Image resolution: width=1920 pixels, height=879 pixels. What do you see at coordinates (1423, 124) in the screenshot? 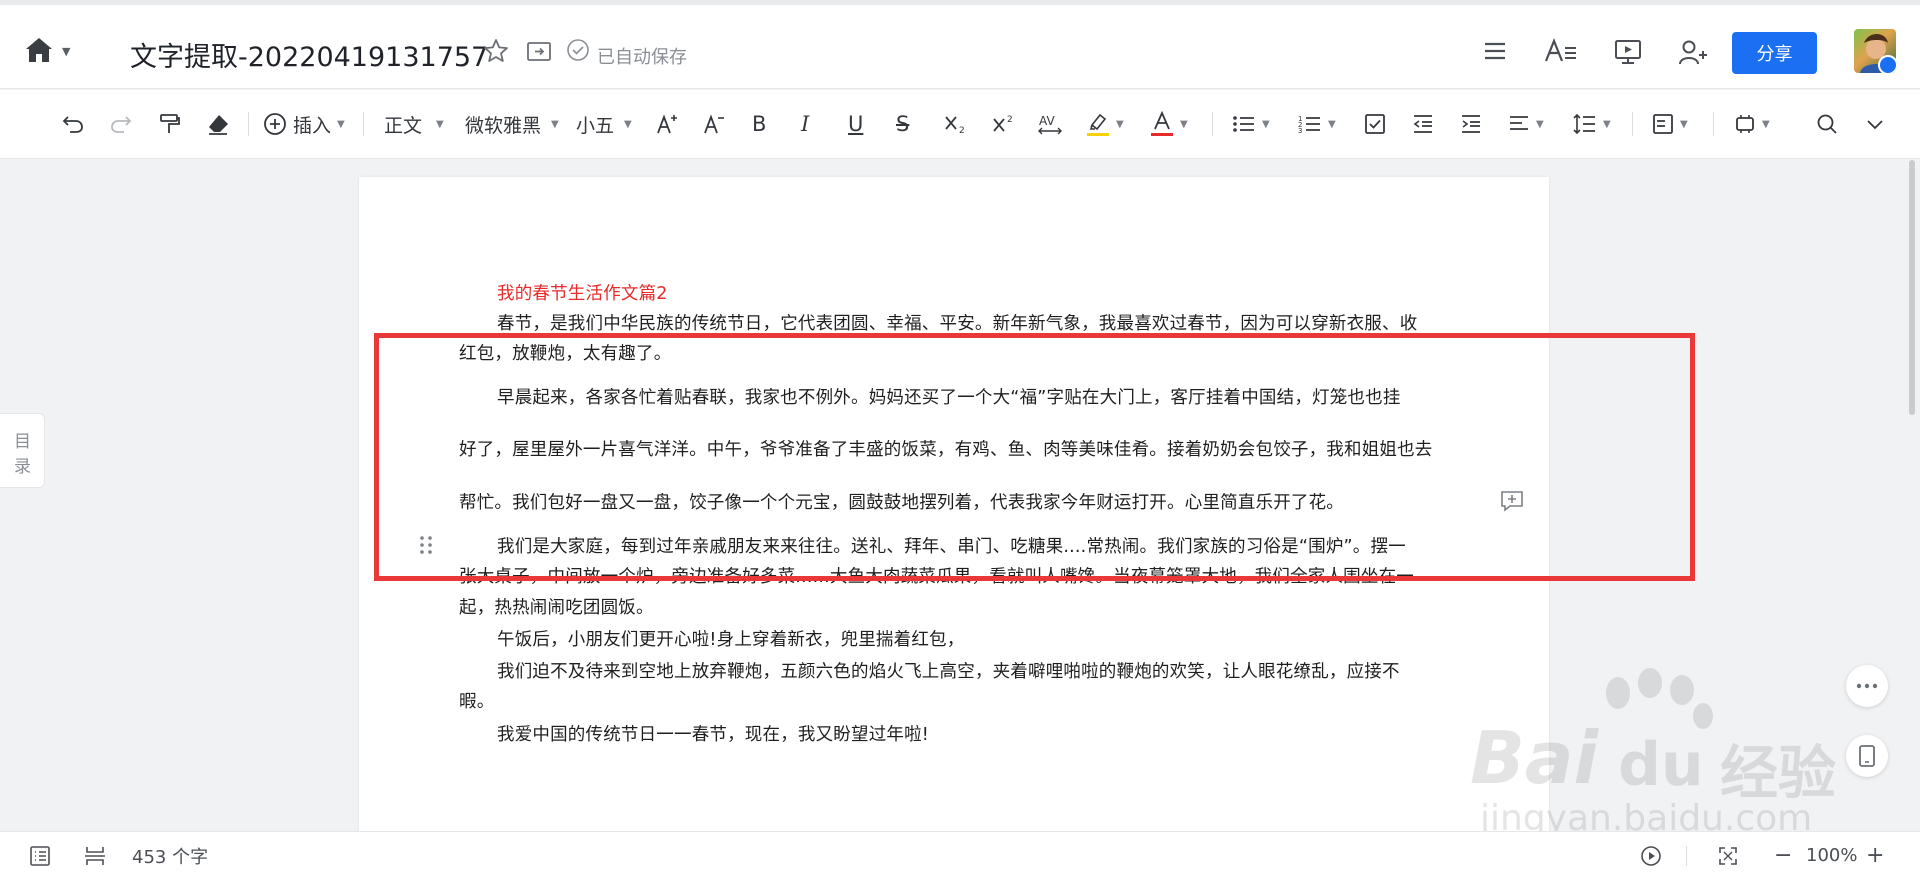
I see `decrease-indent-icon` at bounding box center [1423, 124].